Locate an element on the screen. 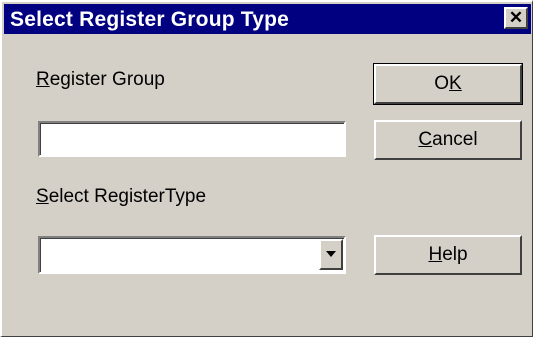 This screenshot has height=339, width=535. close-button: ✕ is located at coordinates (516, 18).